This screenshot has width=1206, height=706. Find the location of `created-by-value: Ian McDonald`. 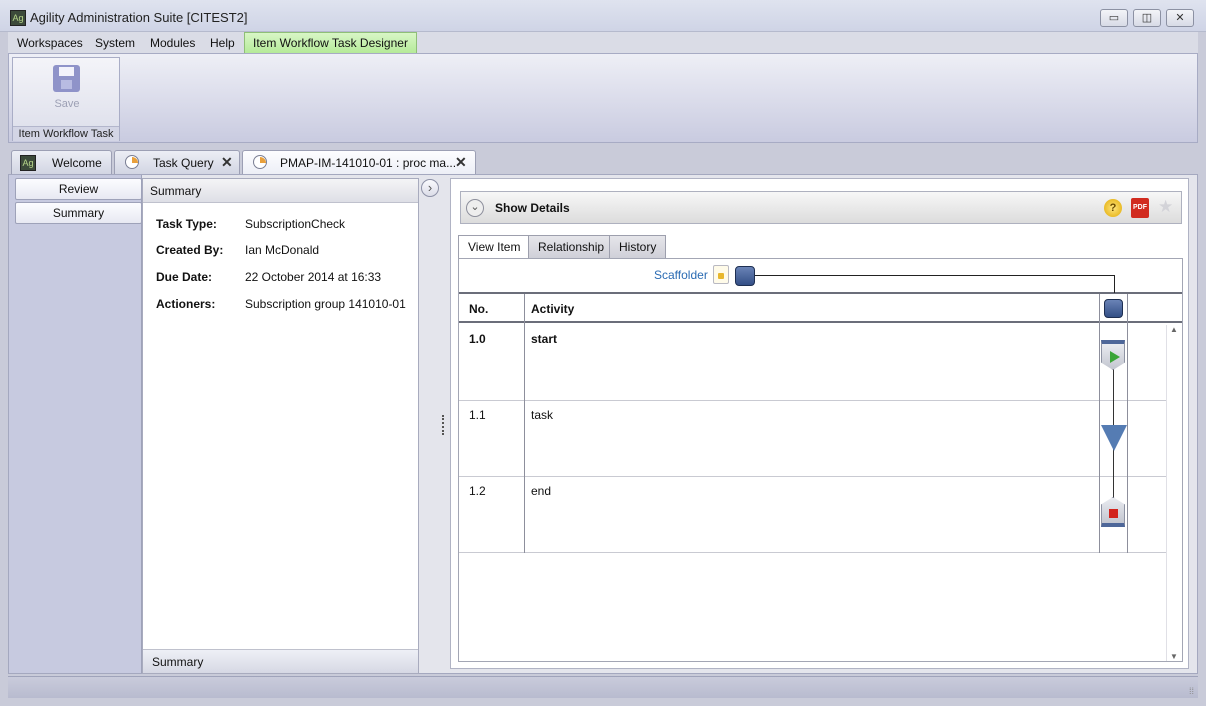

created-by-value: Ian McDonald is located at coordinates (282, 250).